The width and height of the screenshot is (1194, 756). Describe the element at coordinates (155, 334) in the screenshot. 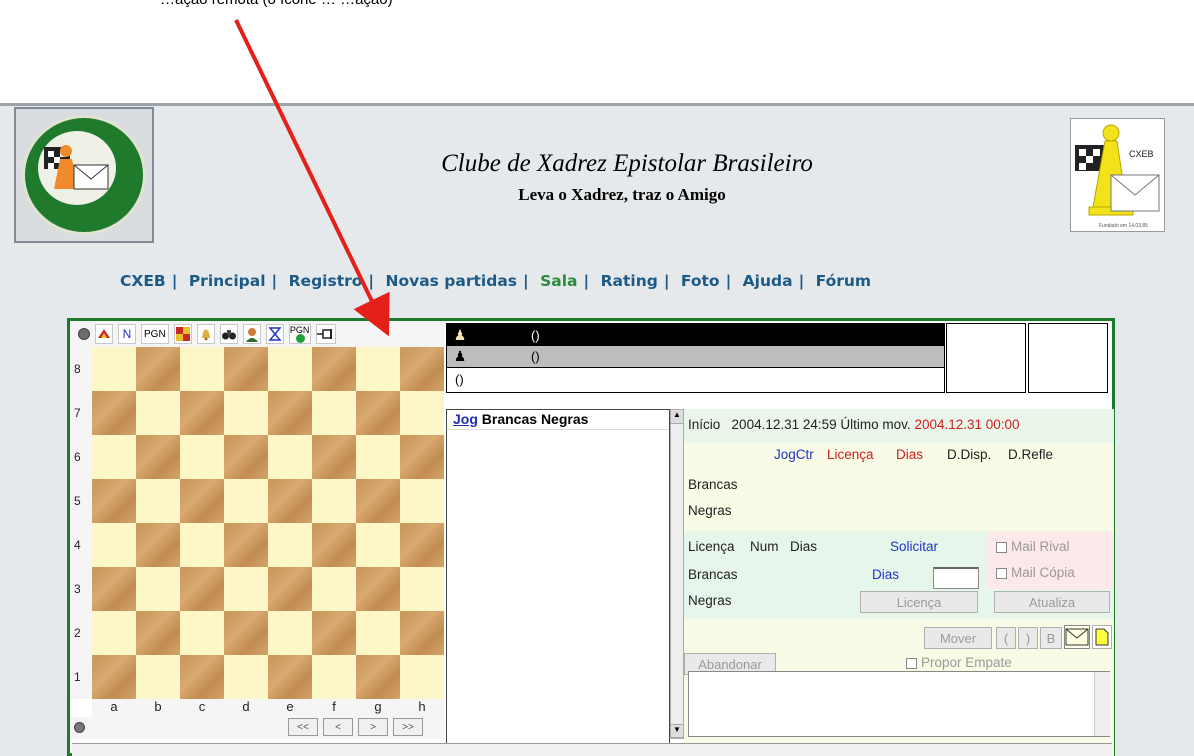

I see `pgn-button: PGN` at that location.